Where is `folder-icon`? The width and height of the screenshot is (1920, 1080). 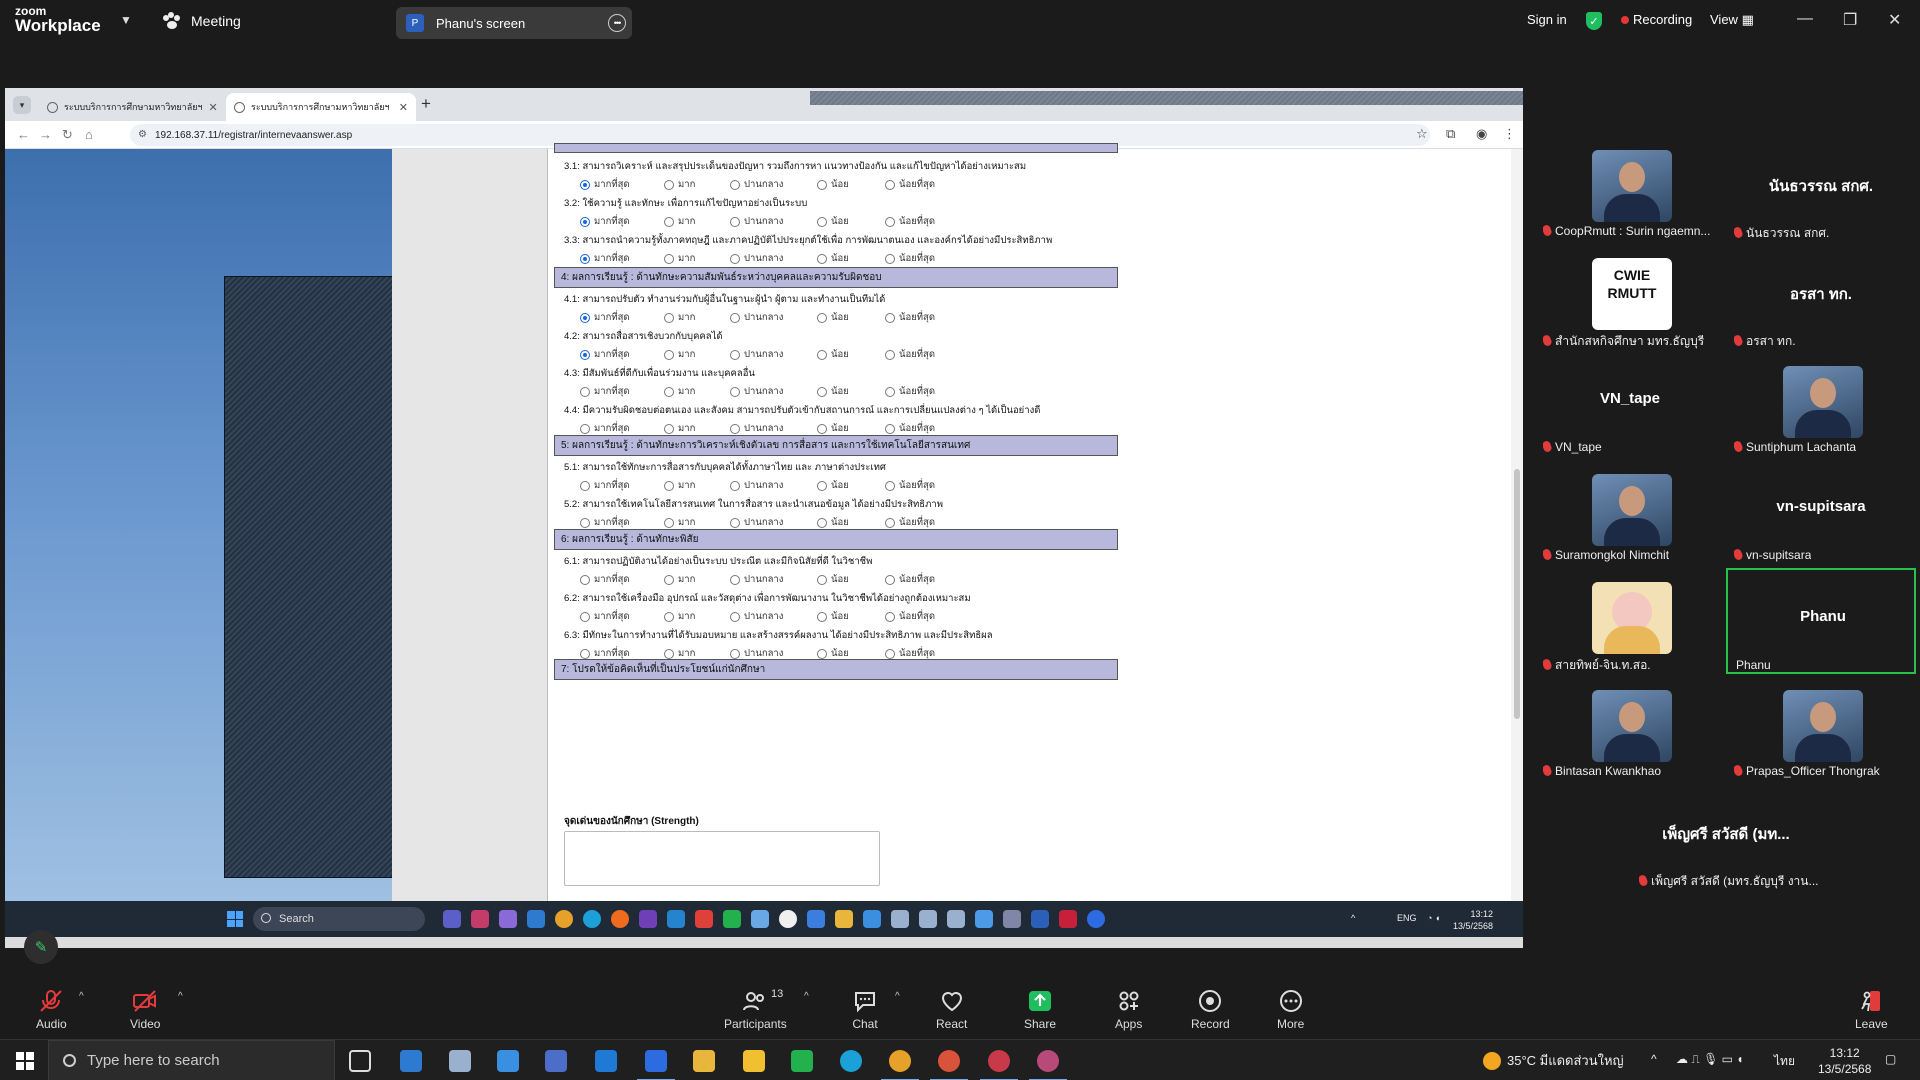
folder-icon is located at coordinates (844, 919).